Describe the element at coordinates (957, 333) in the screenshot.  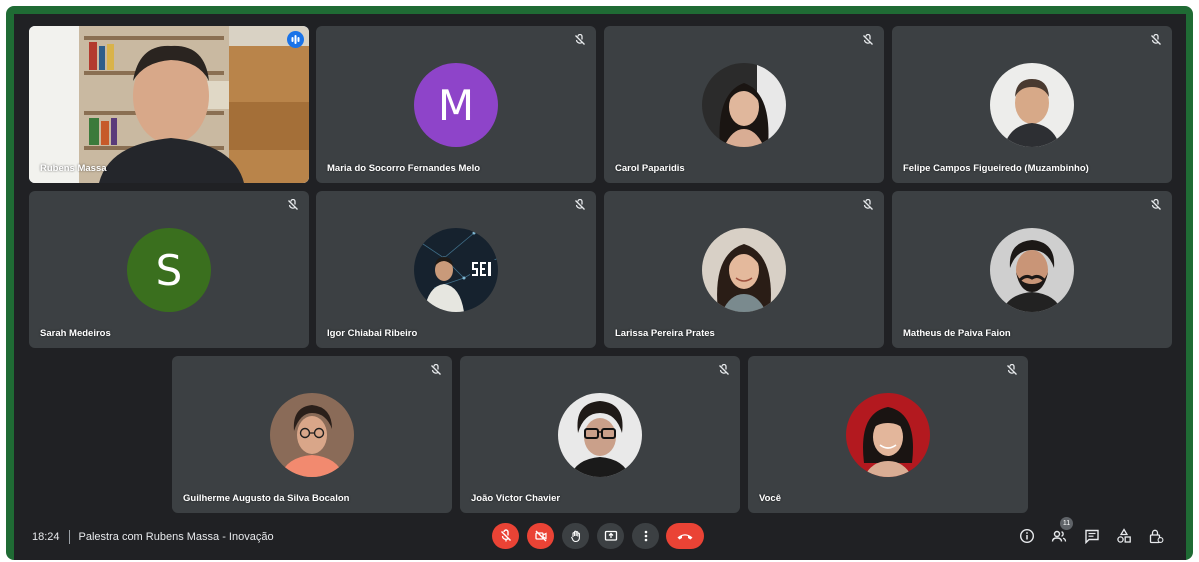
I see `participant-name: Matheus de Paiva Faion` at that location.